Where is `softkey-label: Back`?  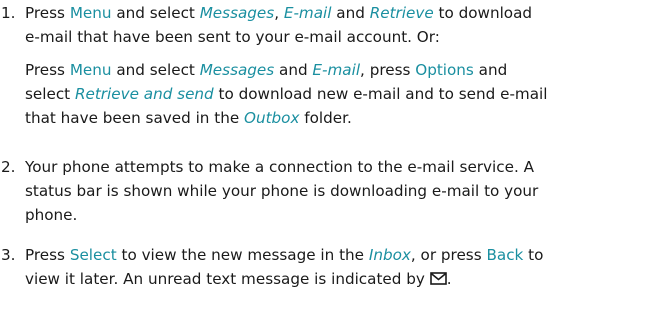
softkey-label: Back is located at coordinates (505, 255).